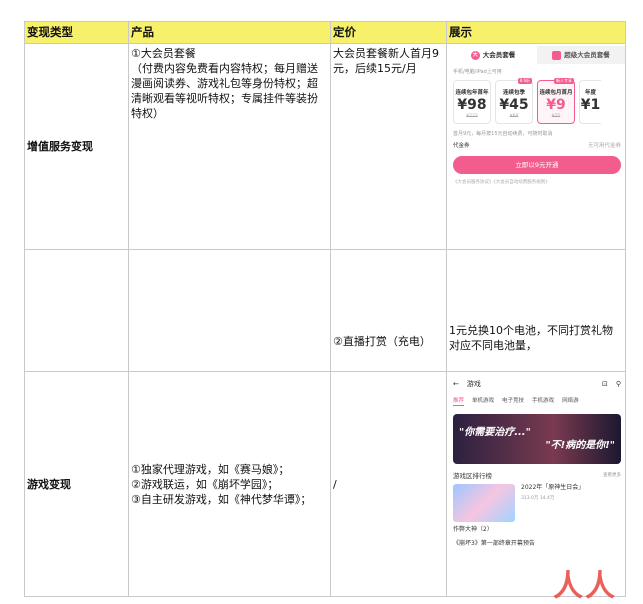  What do you see at coordinates (580, 445) in the screenshot?
I see `banner-text-2: "不!病的是你!"` at bounding box center [580, 445].